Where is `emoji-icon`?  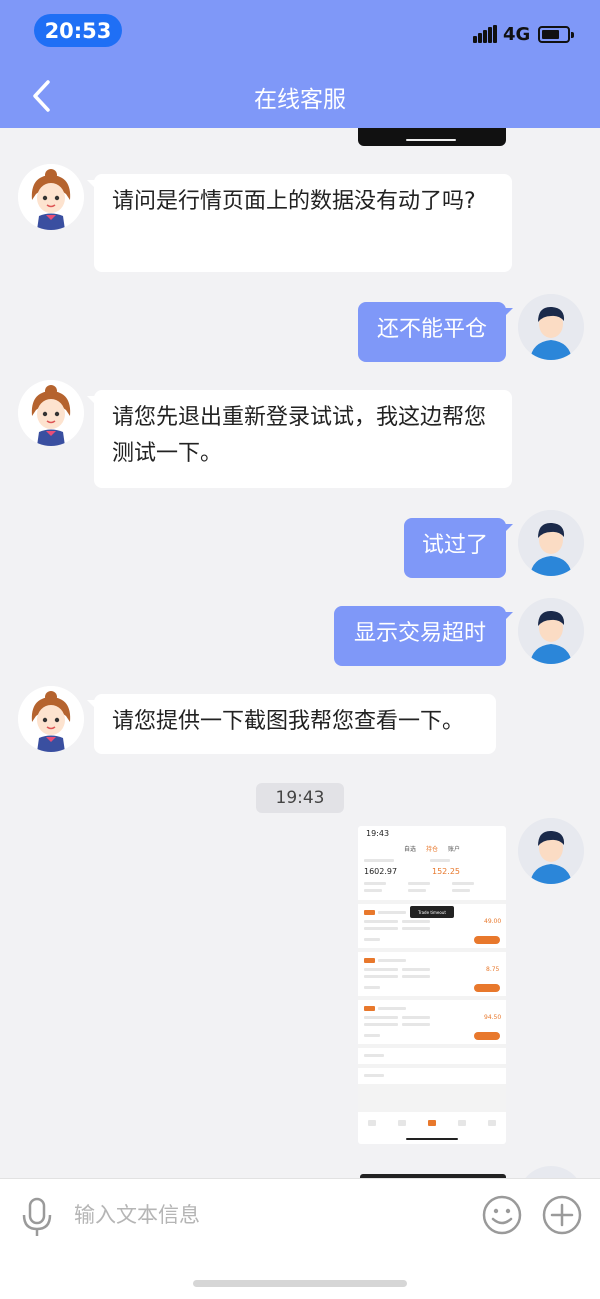 emoji-icon is located at coordinates (502, 1215).